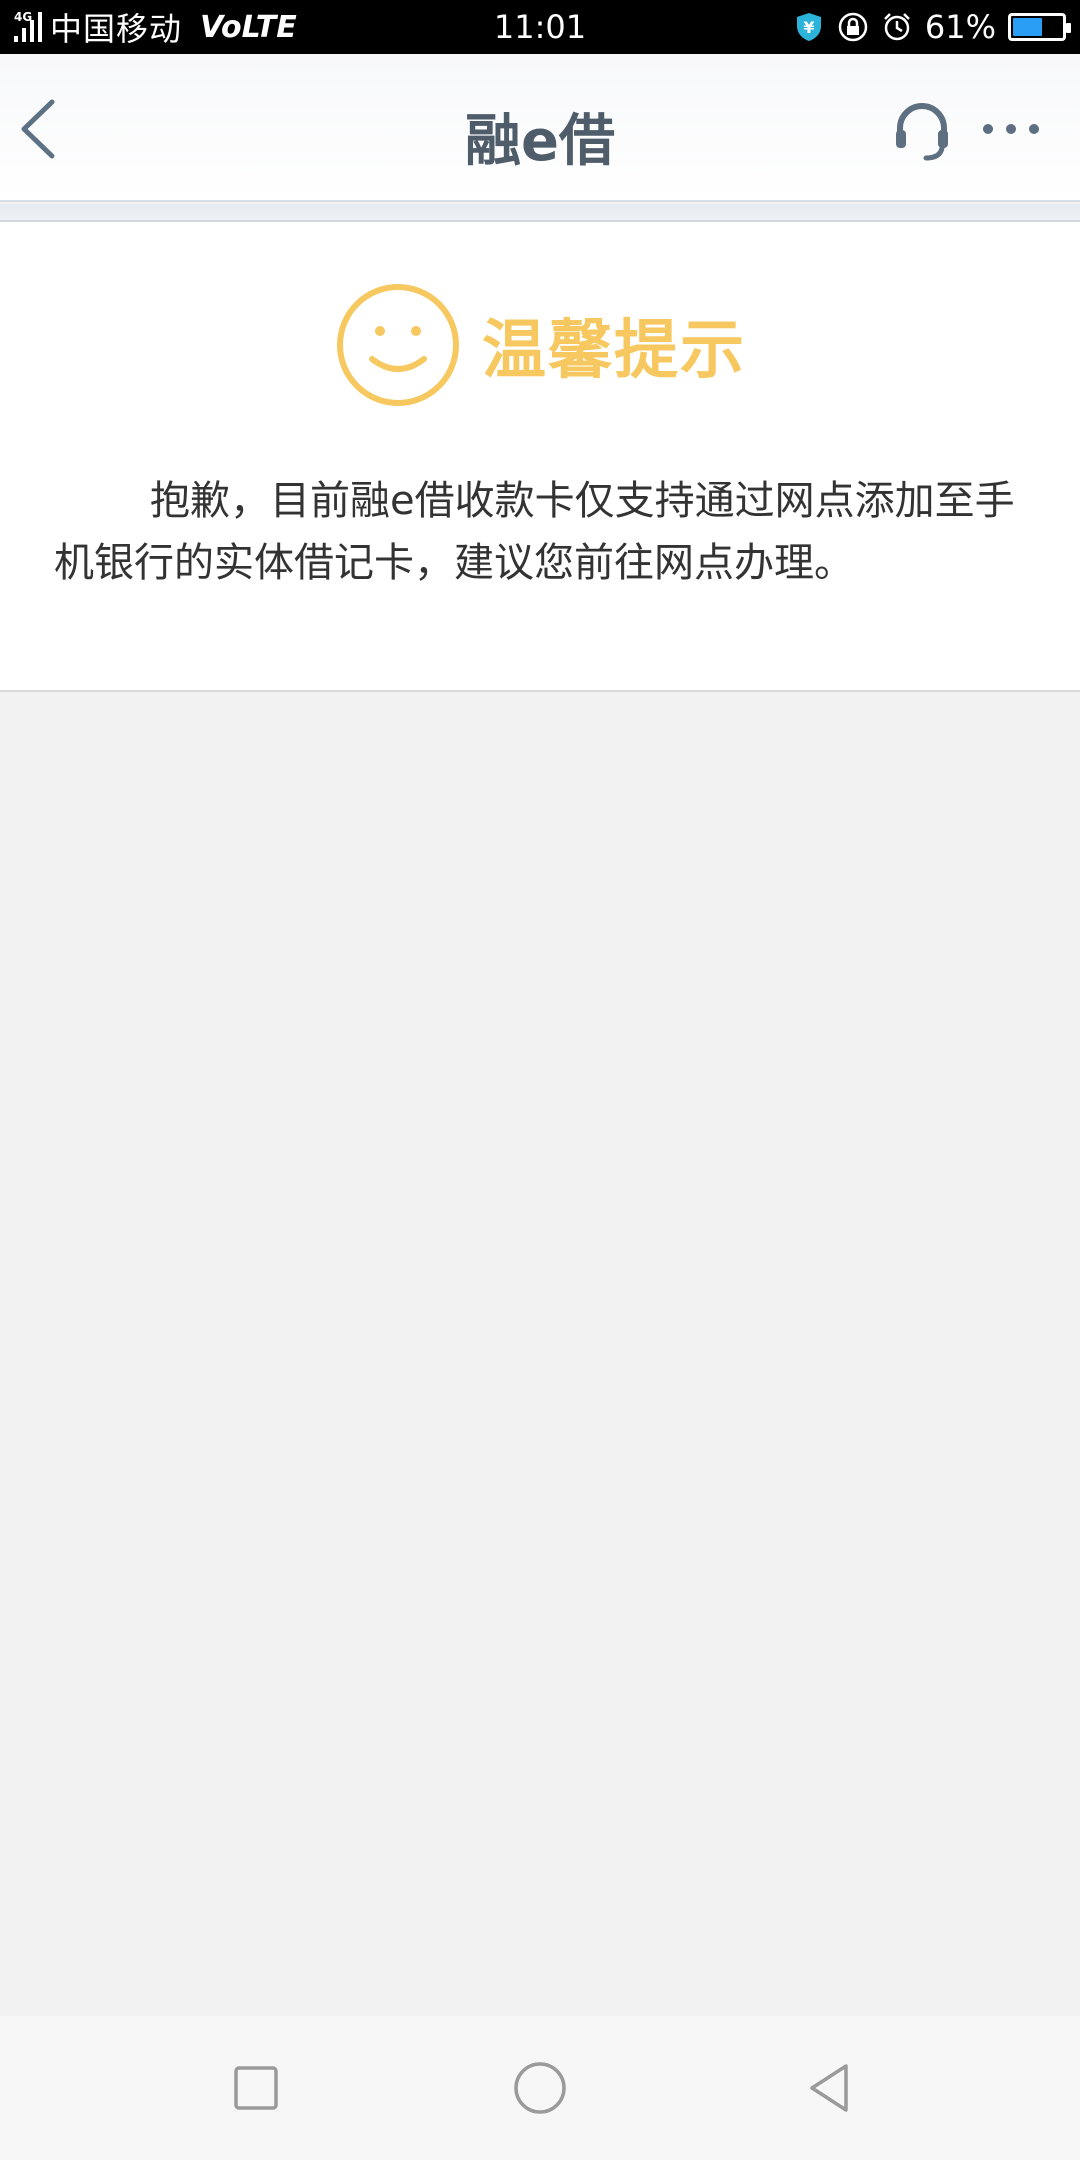  I want to click on home-button, so click(540, 2088).